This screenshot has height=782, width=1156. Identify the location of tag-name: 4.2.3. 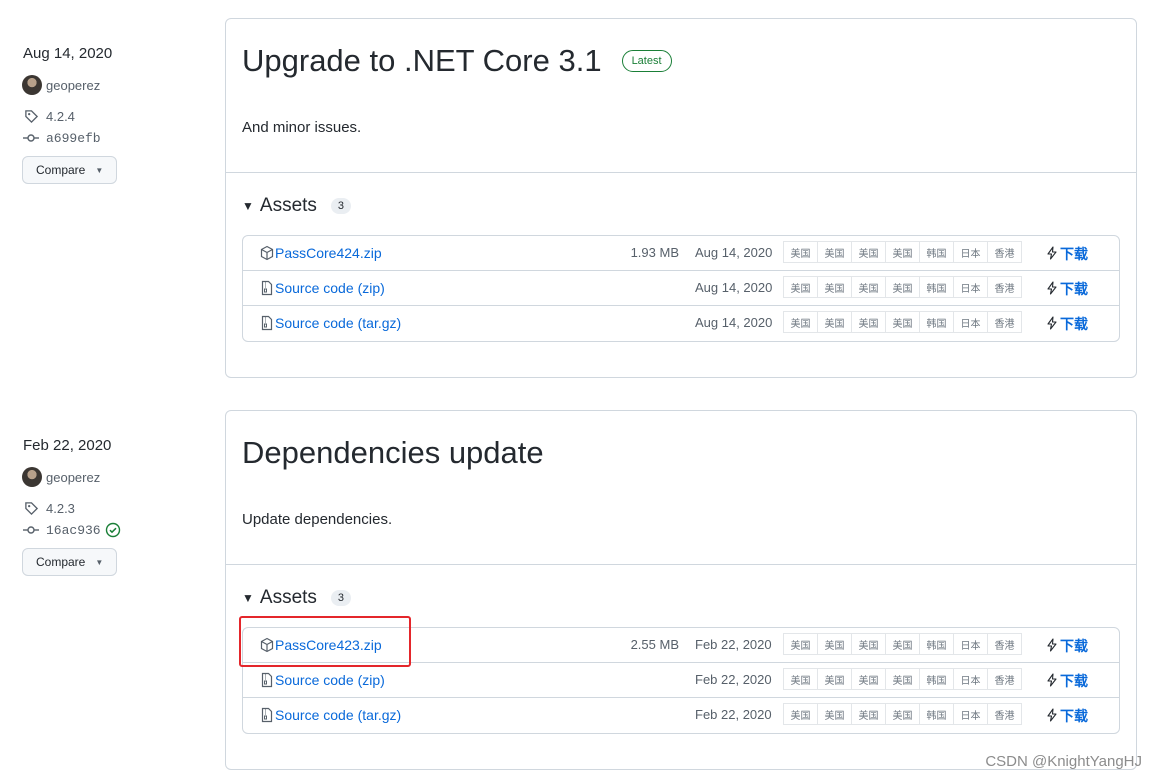
(60, 508).